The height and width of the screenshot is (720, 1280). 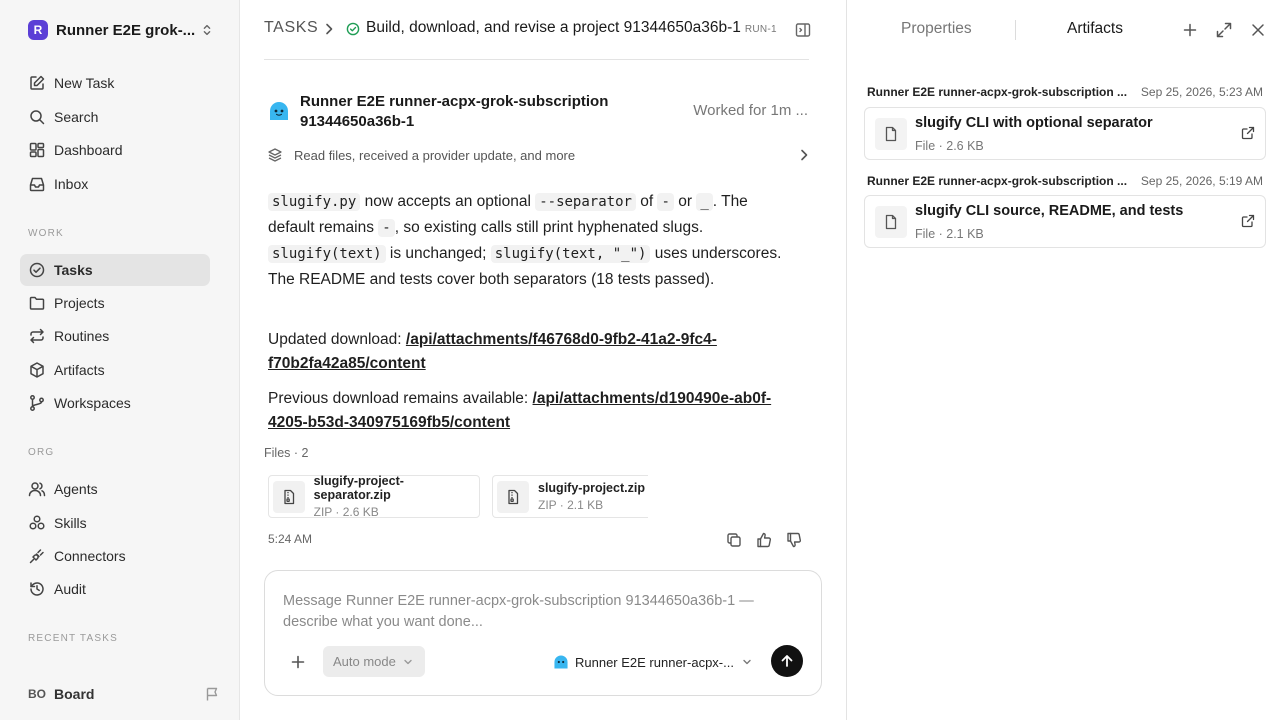 I want to click on arrow-up-icon, so click(x=787, y=661).